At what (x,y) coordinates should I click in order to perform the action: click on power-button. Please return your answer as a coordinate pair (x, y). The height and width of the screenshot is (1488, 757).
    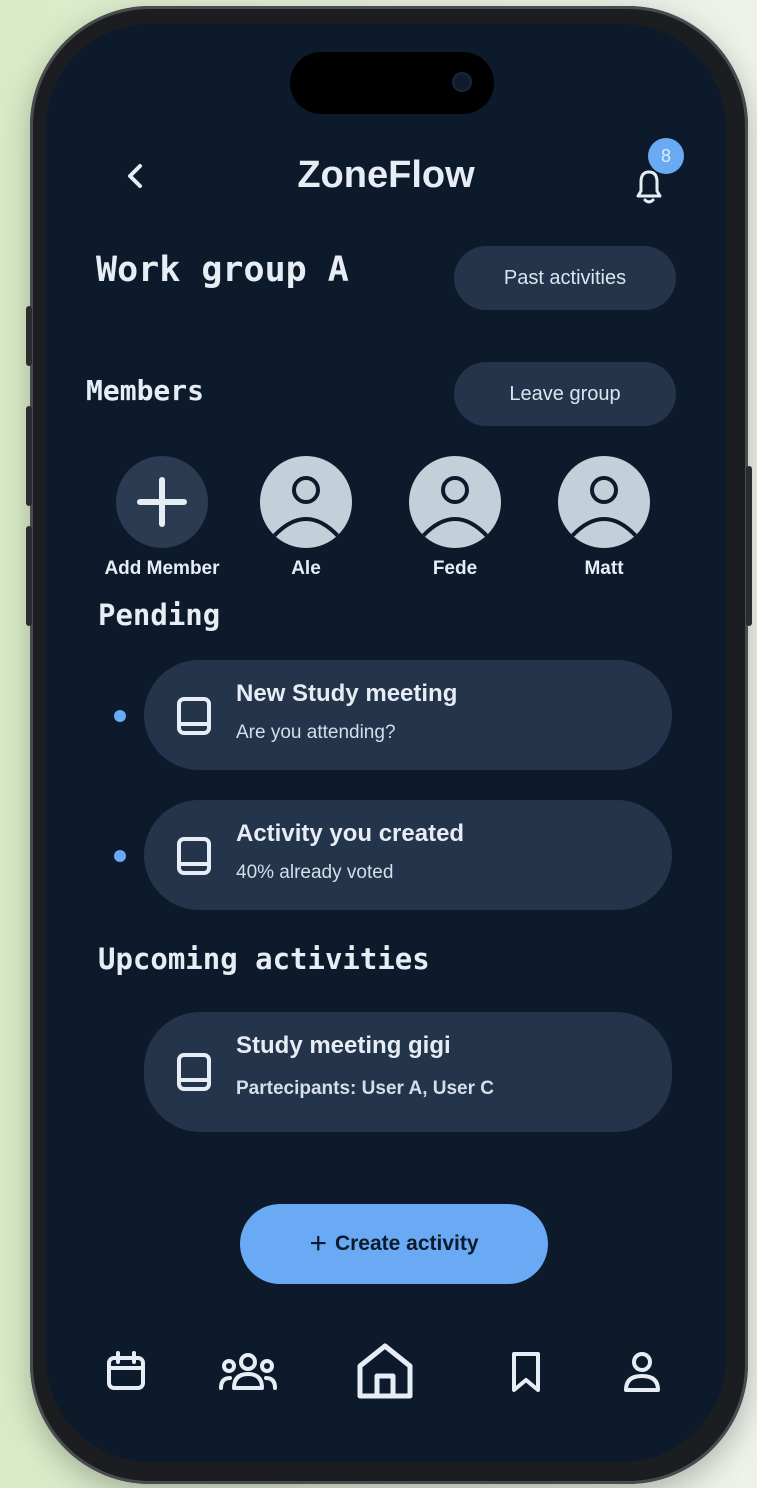
    Looking at the image, I should click on (749, 546).